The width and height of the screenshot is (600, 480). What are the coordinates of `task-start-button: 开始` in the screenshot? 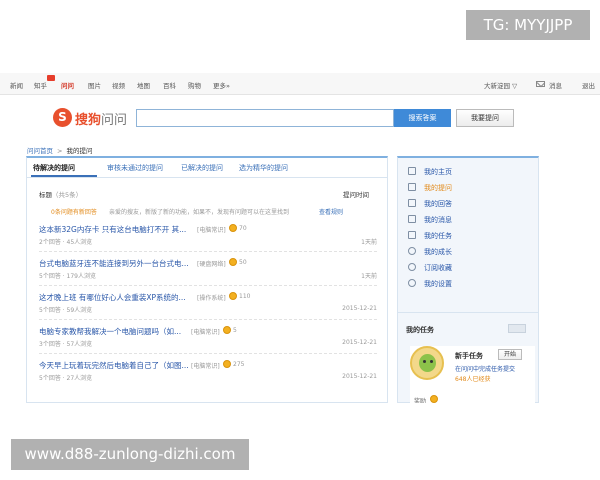 It's located at (510, 354).